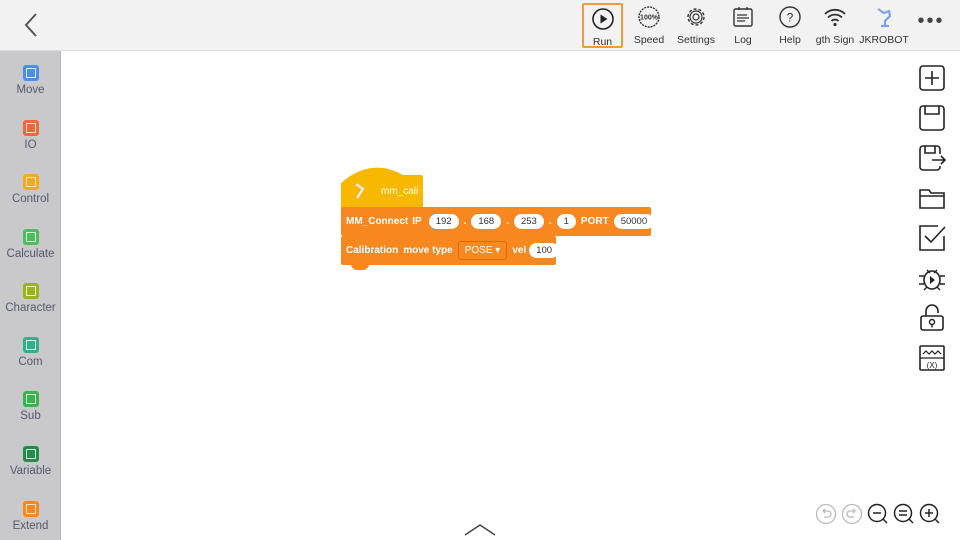 The width and height of the screenshot is (960, 540). I want to click on debug-button, so click(932, 278).